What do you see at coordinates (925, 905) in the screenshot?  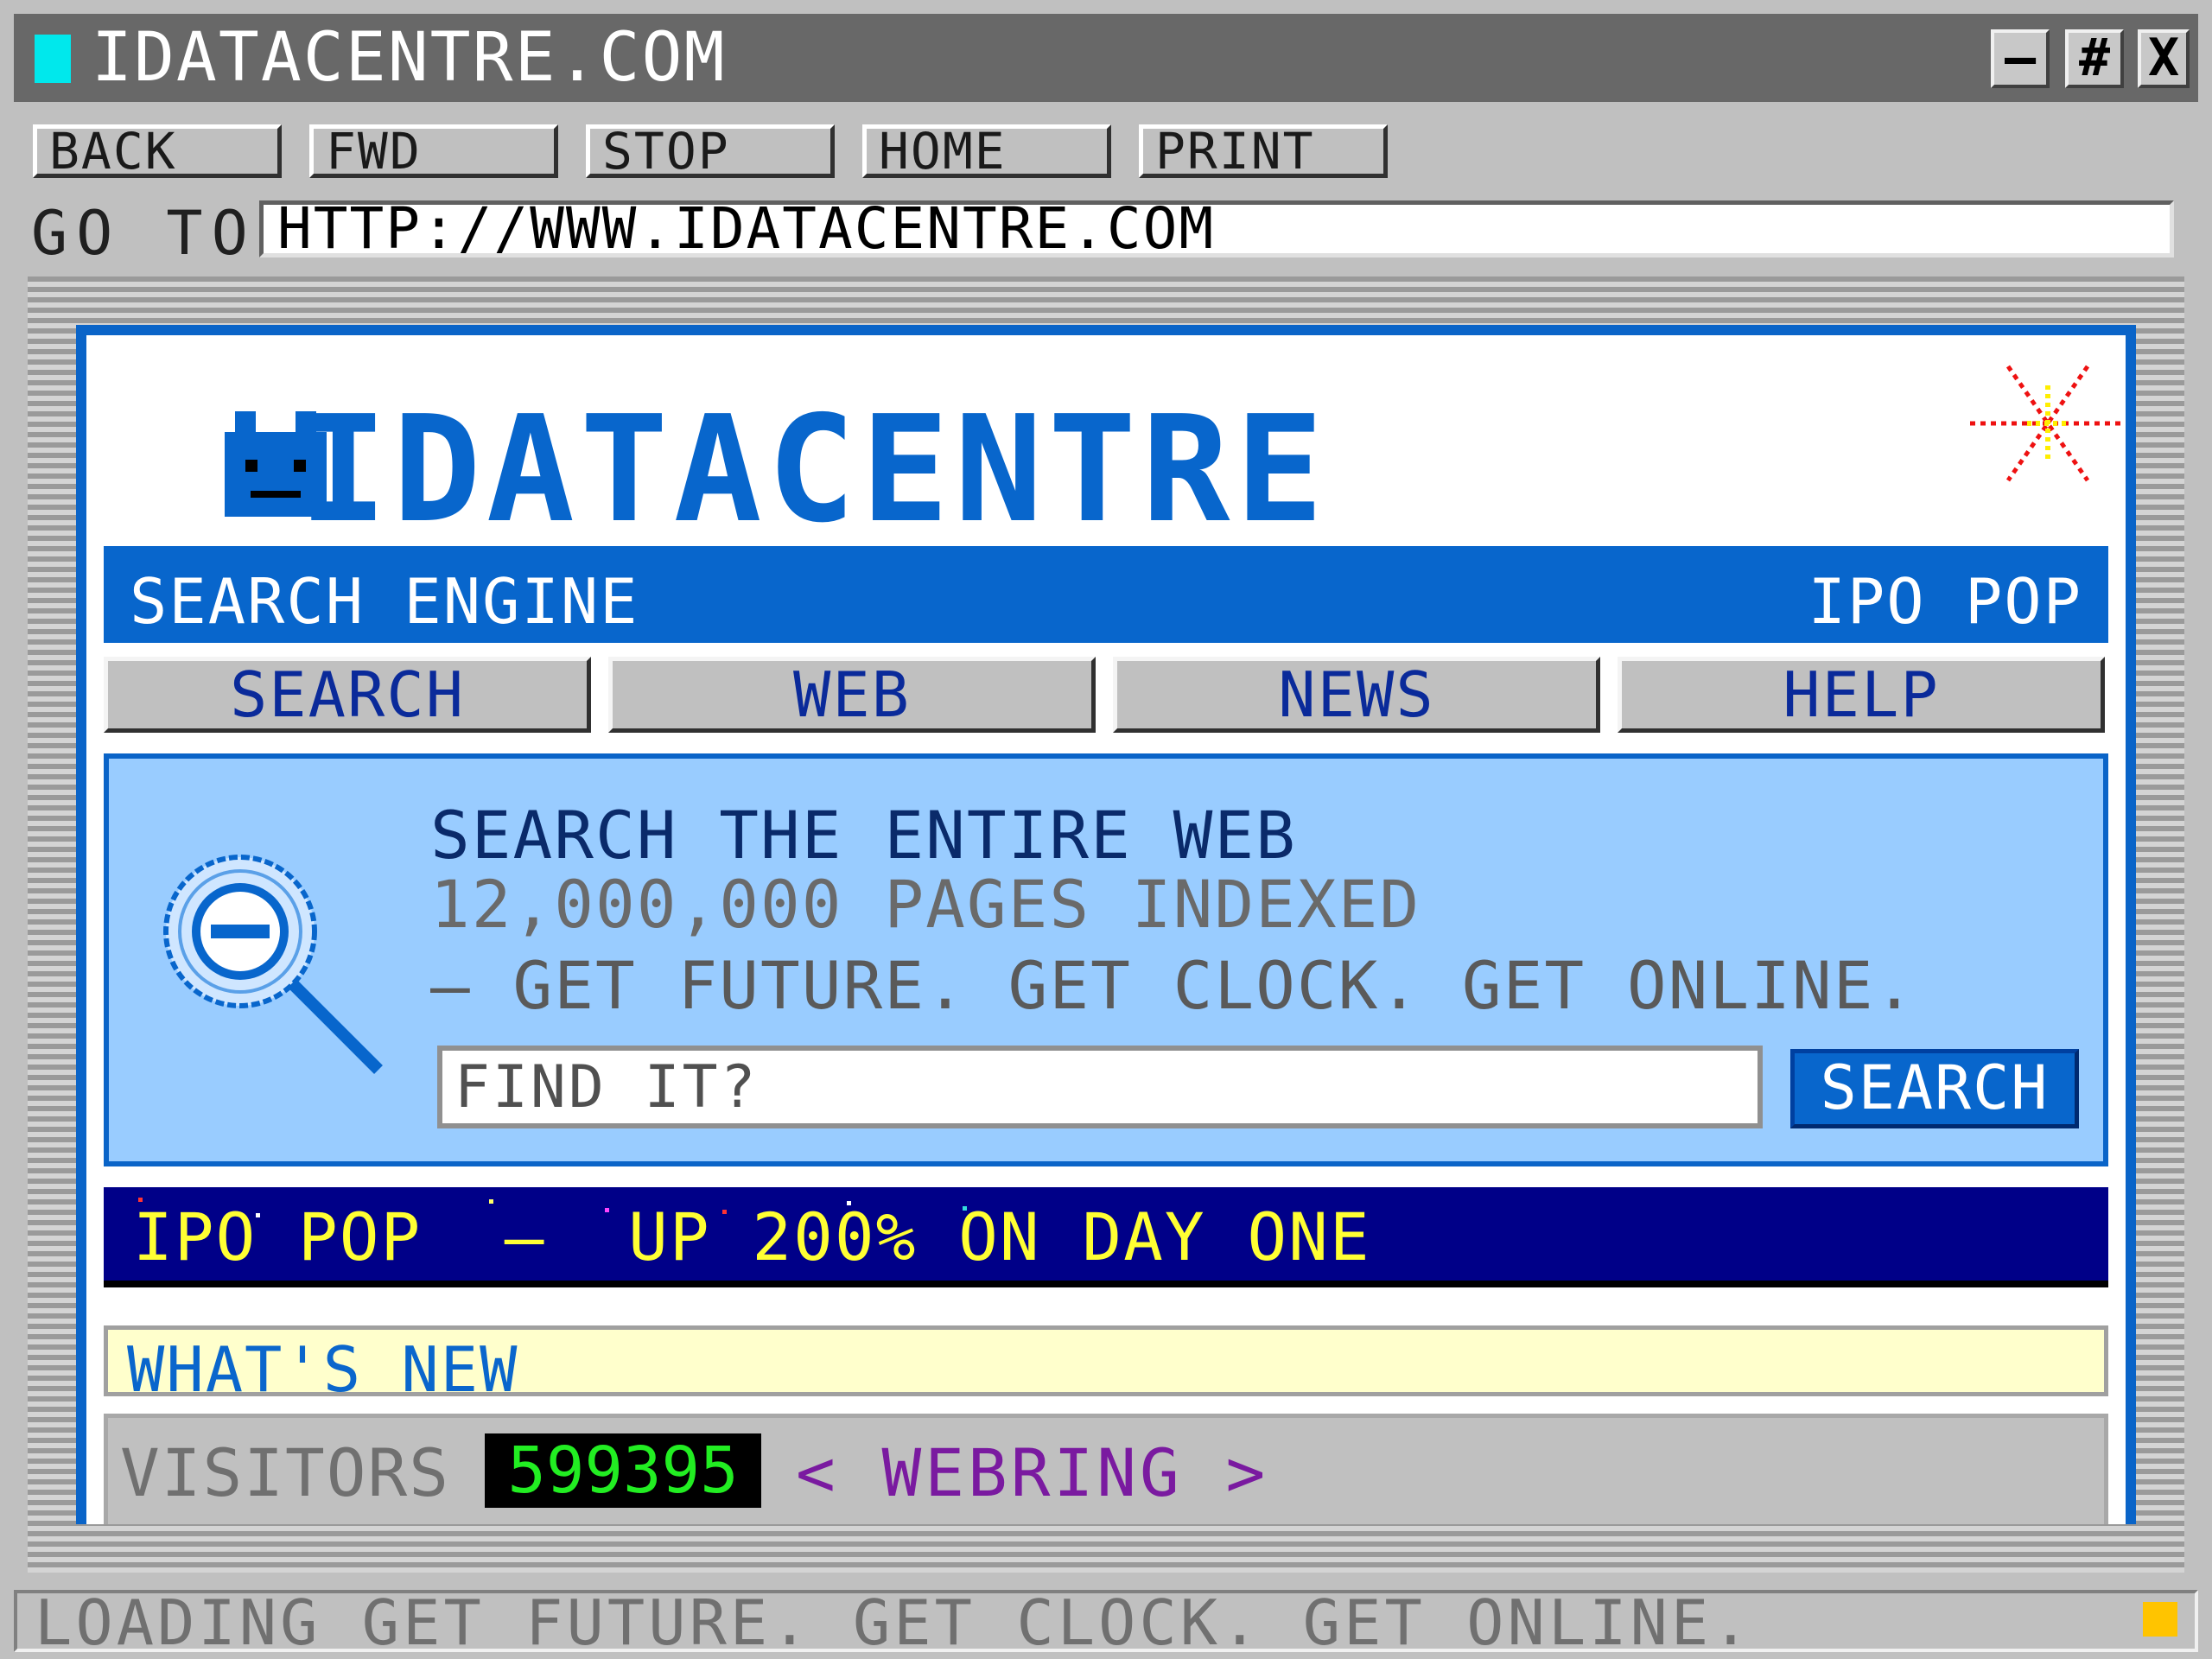 I see `pages-indexed: 12,000,000 PAGES INDEXED` at bounding box center [925, 905].